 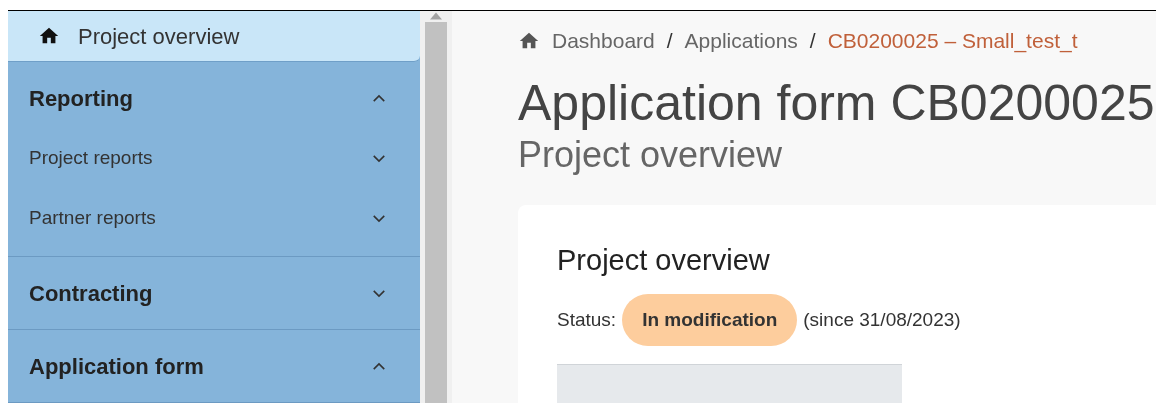 What do you see at coordinates (741, 41) in the screenshot?
I see `breadcrumb-link: Applications` at bounding box center [741, 41].